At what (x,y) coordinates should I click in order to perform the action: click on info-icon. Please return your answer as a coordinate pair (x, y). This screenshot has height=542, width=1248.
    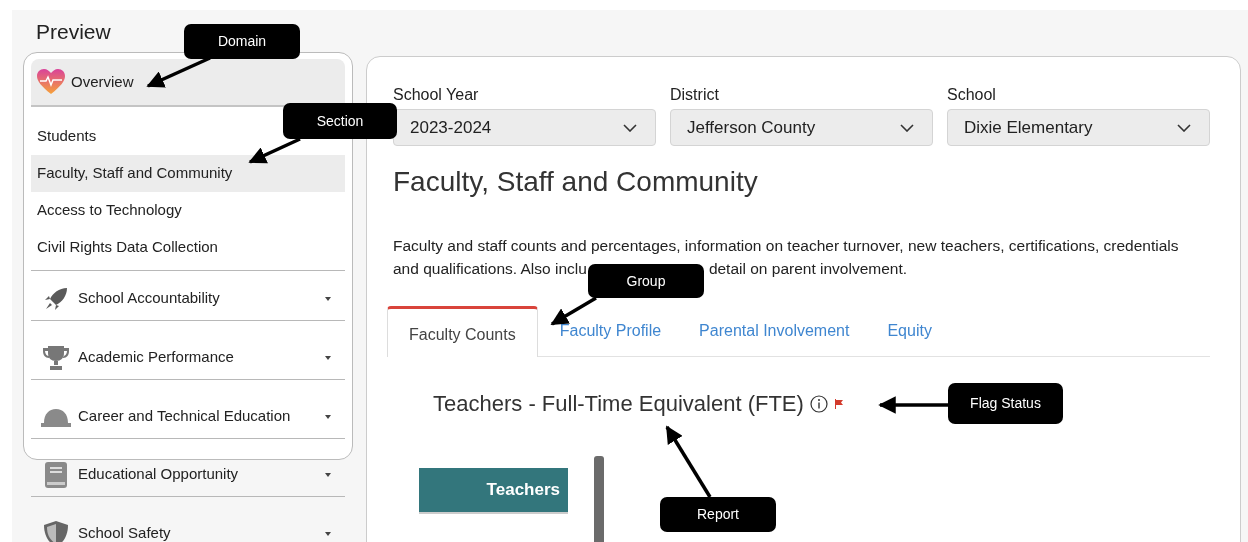
    Looking at the image, I should click on (818, 403).